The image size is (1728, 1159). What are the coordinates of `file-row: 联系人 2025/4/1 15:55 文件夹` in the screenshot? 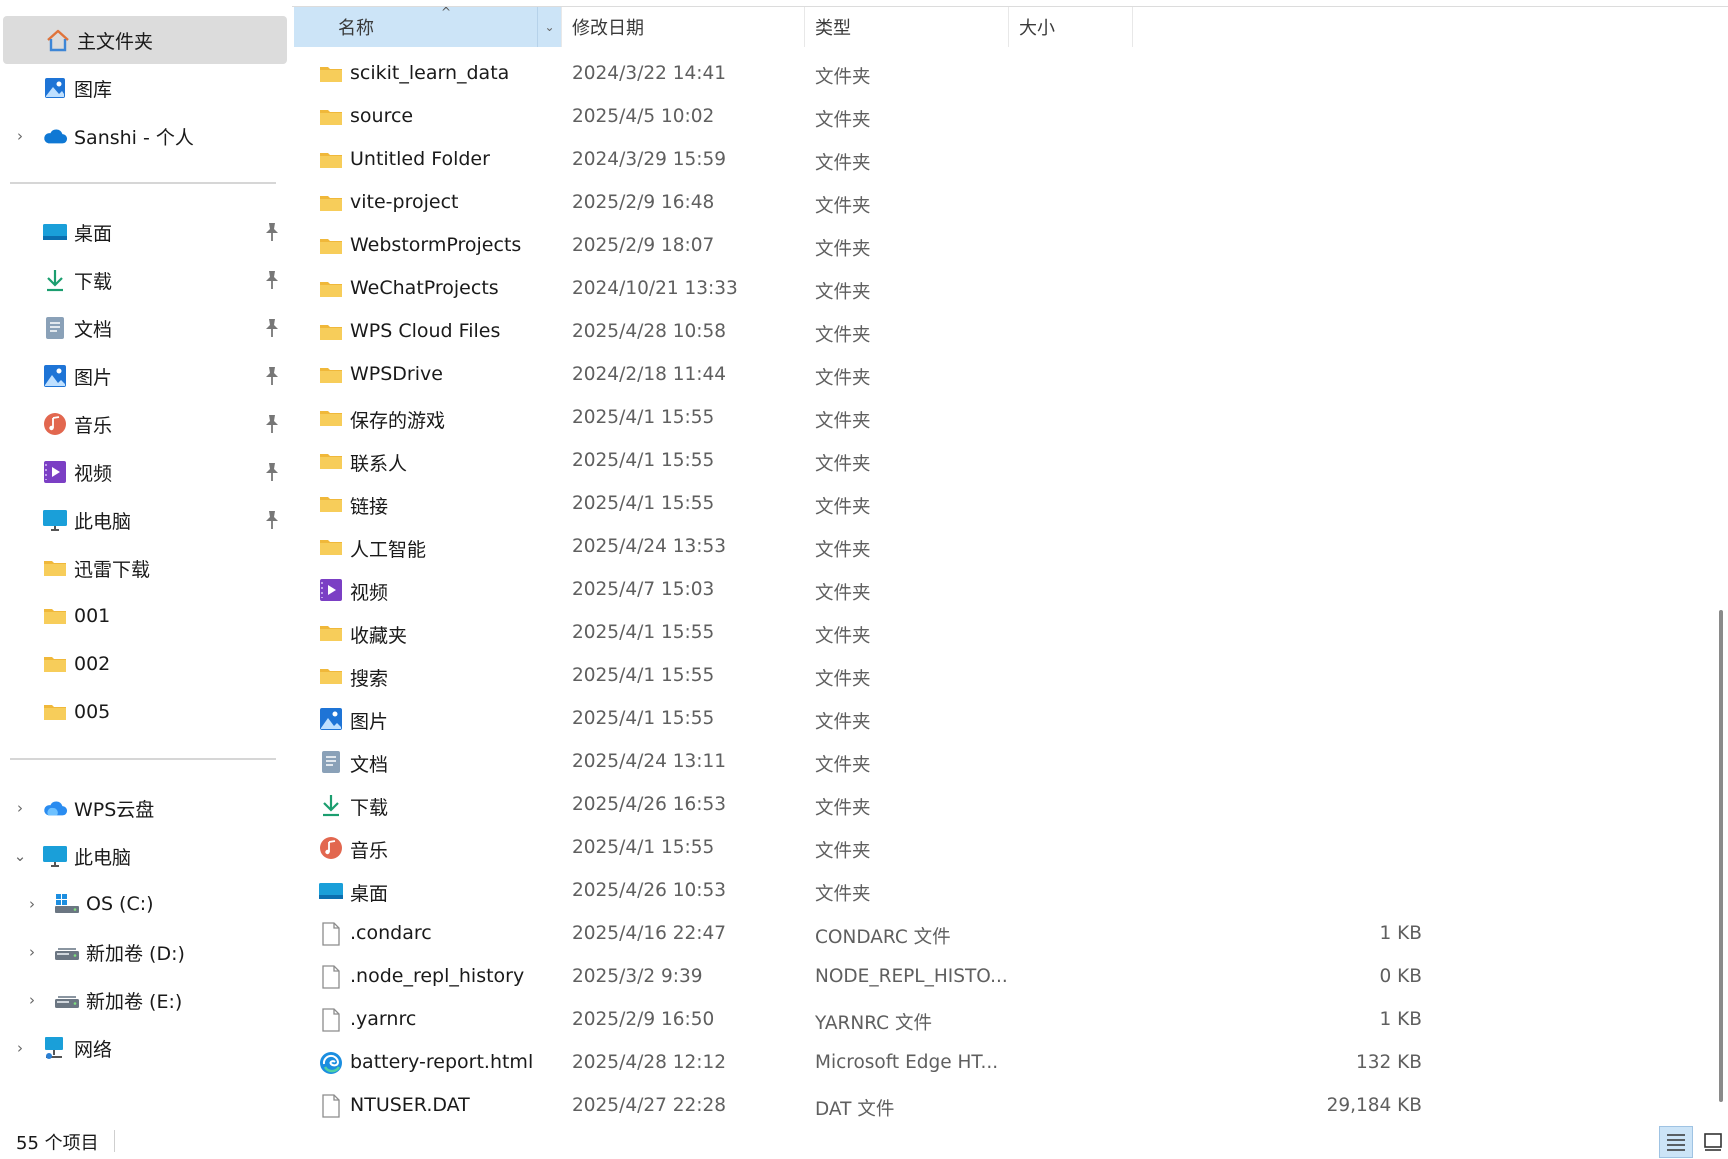 It's located at (1005, 460).